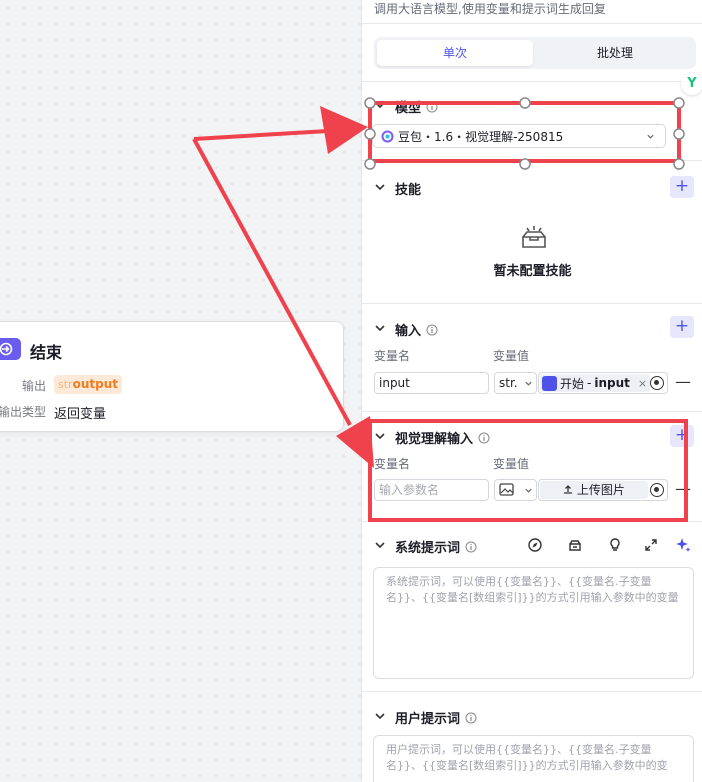  I want to click on output-type-tag: str, so click(65, 384).